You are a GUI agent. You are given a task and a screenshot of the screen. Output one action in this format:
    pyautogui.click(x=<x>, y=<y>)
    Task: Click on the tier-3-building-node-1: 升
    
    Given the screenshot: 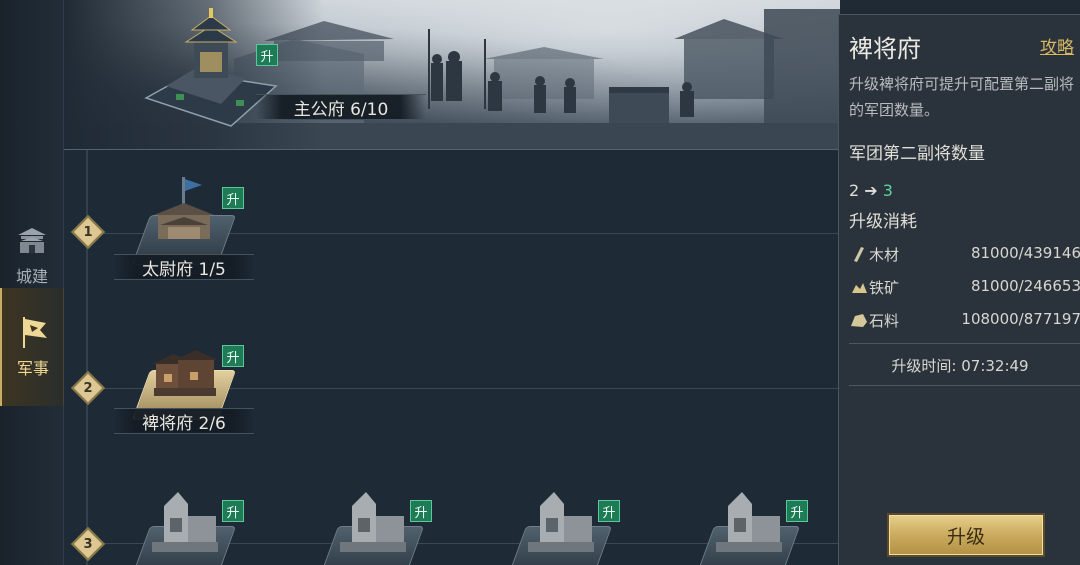 What is the action you would take?
    pyautogui.click(x=184, y=525)
    